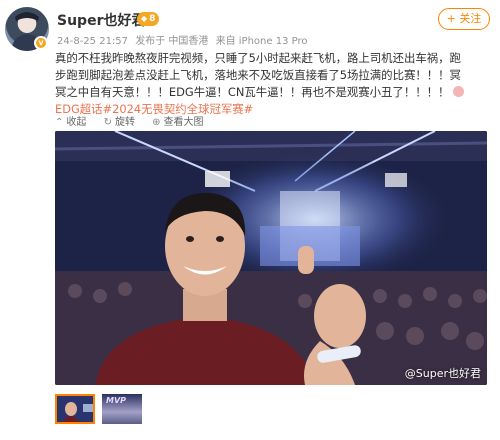  Describe the element at coordinates (459, 91) in the screenshot. I see `emoji-icon` at that location.